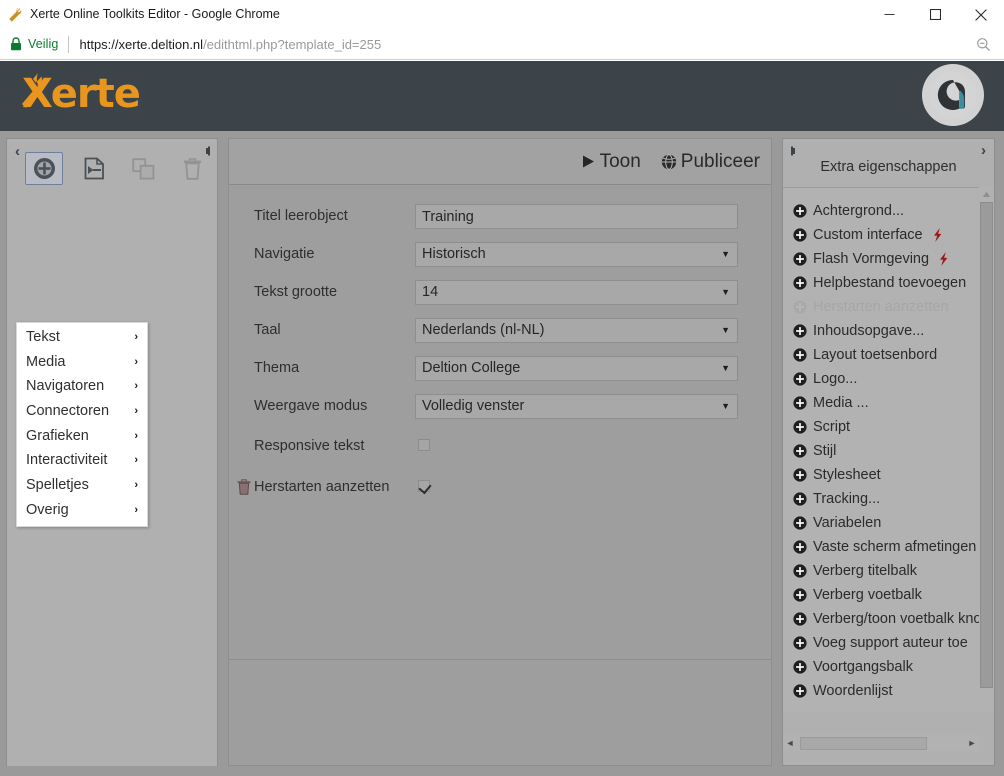  I want to click on extra-property-label: Woordenlijst, so click(853, 691).